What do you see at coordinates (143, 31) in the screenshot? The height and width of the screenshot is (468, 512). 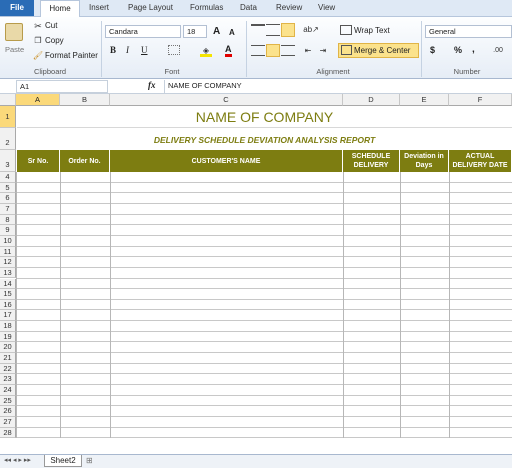 I see `font-name-select: Candara` at bounding box center [143, 31].